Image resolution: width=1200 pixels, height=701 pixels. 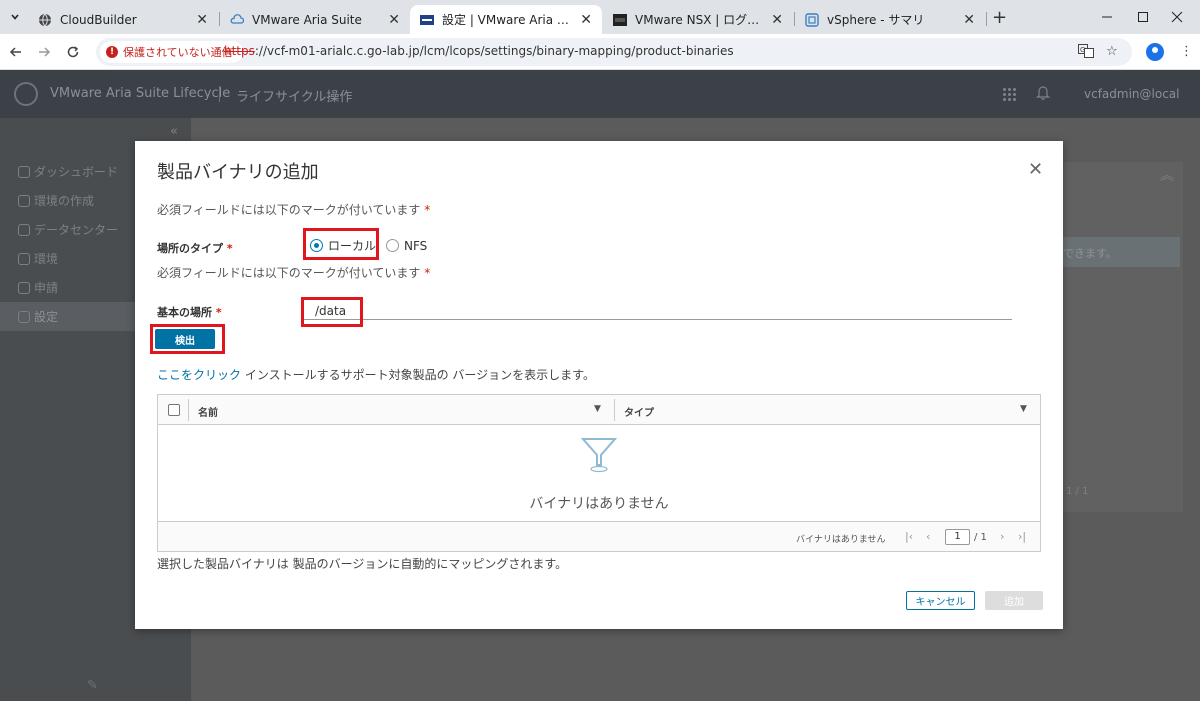 I want to click on location-type-label: 場所のタイプ *, so click(x=195, y=248).